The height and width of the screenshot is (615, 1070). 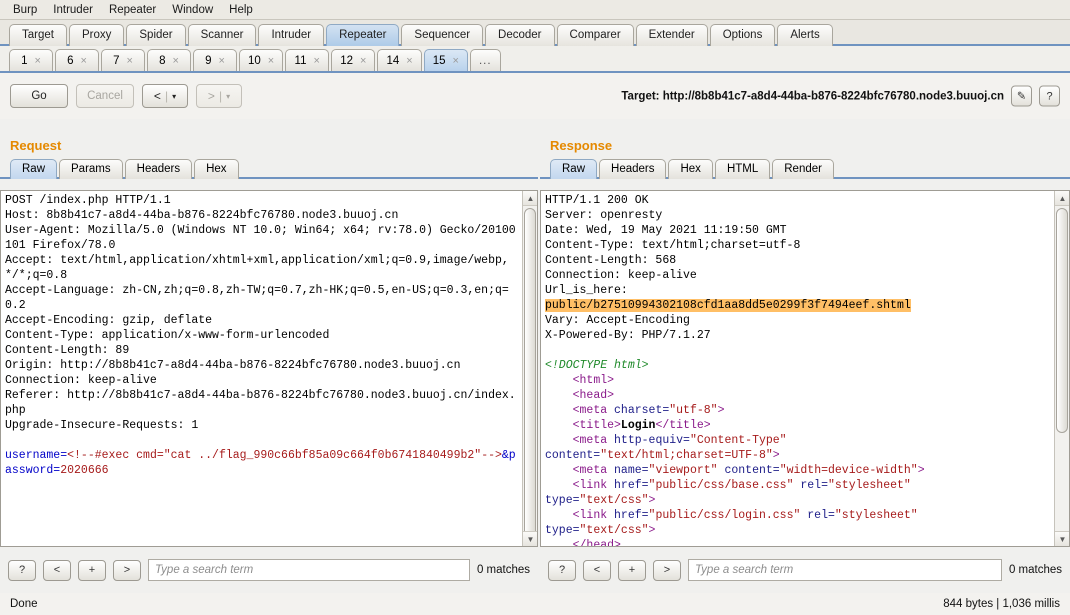 I want to click on repeater-tab-label: 11, so click(x=300, y=60).